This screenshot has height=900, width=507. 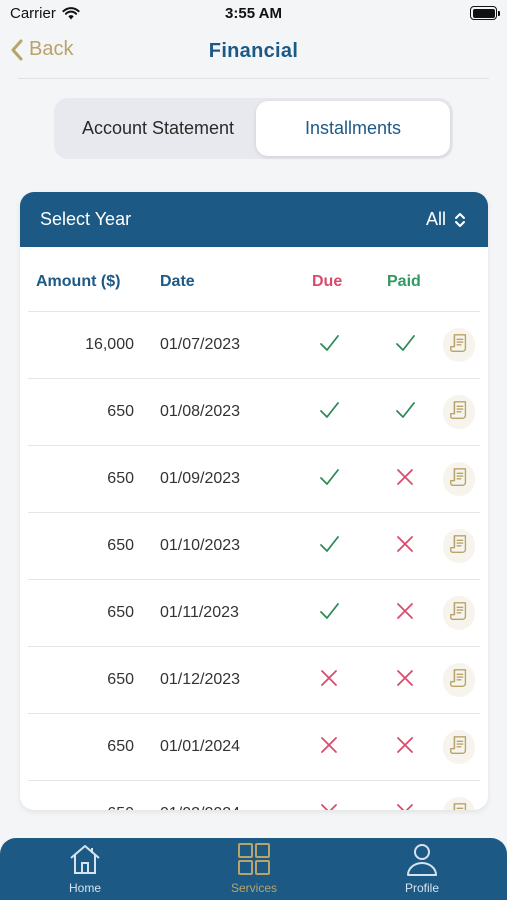 I want to click on page-title: Financial, so click(x=253, y=51).